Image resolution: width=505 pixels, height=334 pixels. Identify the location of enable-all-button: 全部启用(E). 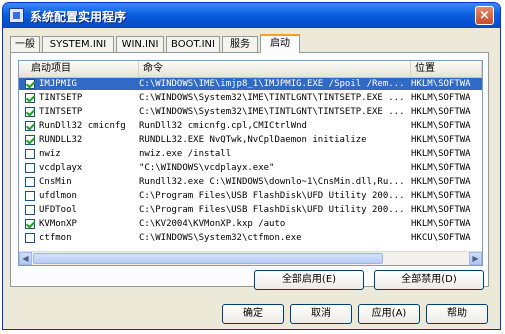
(309, 280).